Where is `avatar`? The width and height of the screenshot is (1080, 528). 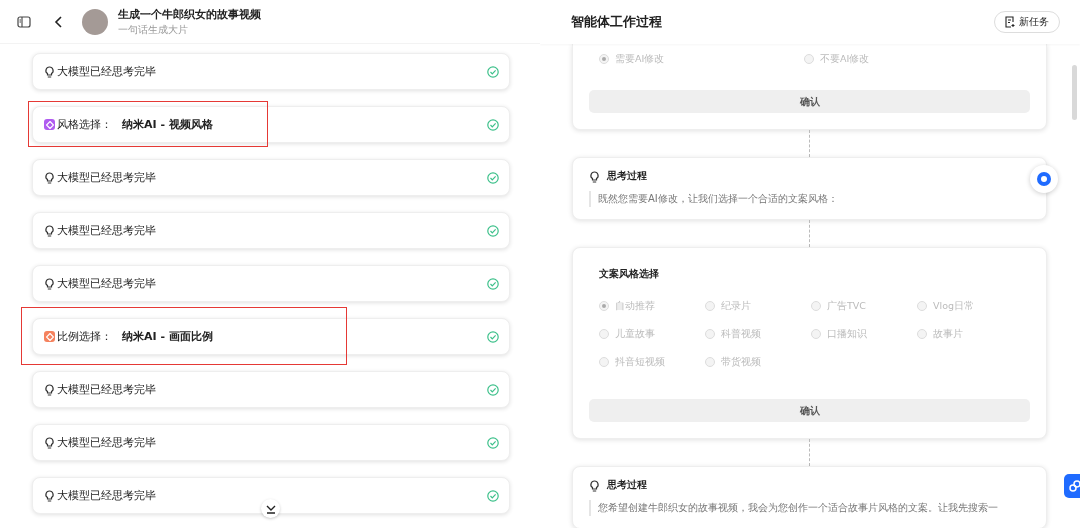 avatar is located at coordinates (95, 21).